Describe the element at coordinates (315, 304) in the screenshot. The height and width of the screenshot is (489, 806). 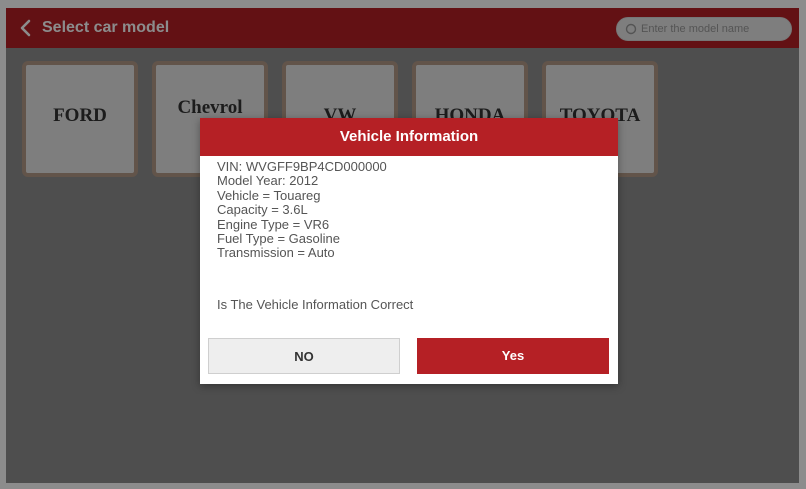
I see `confirm-question: Is The Vehicle Information Correct` at that location.